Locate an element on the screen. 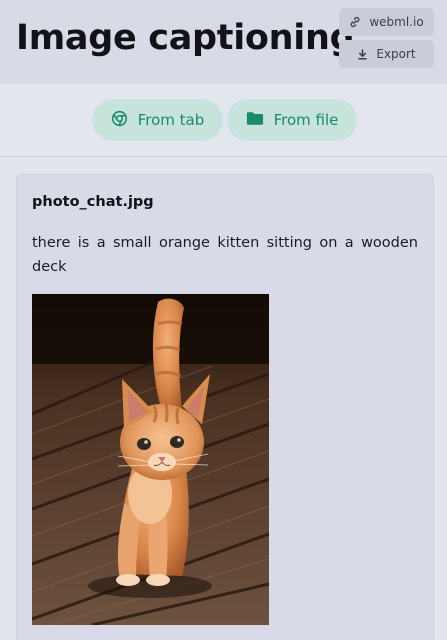 Image resolution: width=447 pixels, height=640 pixels. webml-link-label: webml.io is located at coordinates (396, 22).